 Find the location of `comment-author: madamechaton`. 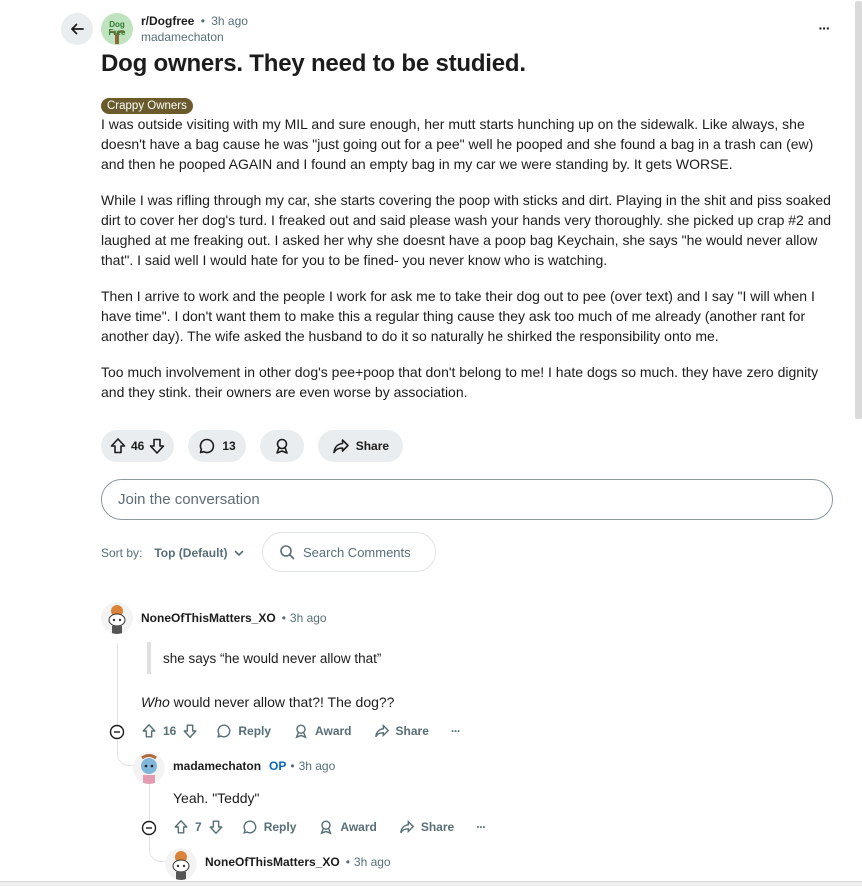

comment-author: madamechaton is located at coordinates (217, 766).